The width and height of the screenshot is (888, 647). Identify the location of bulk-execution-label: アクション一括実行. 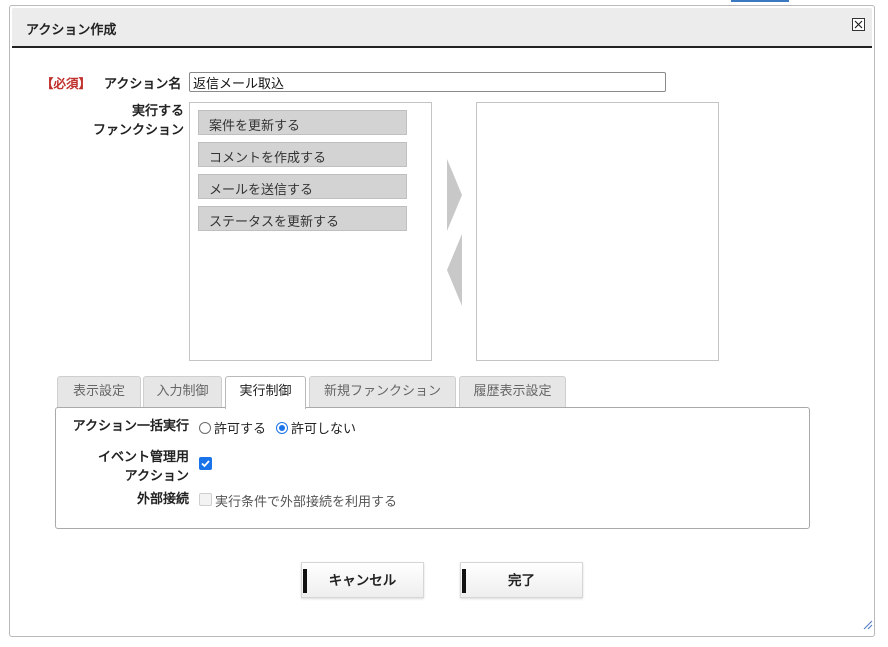
(130, 426).